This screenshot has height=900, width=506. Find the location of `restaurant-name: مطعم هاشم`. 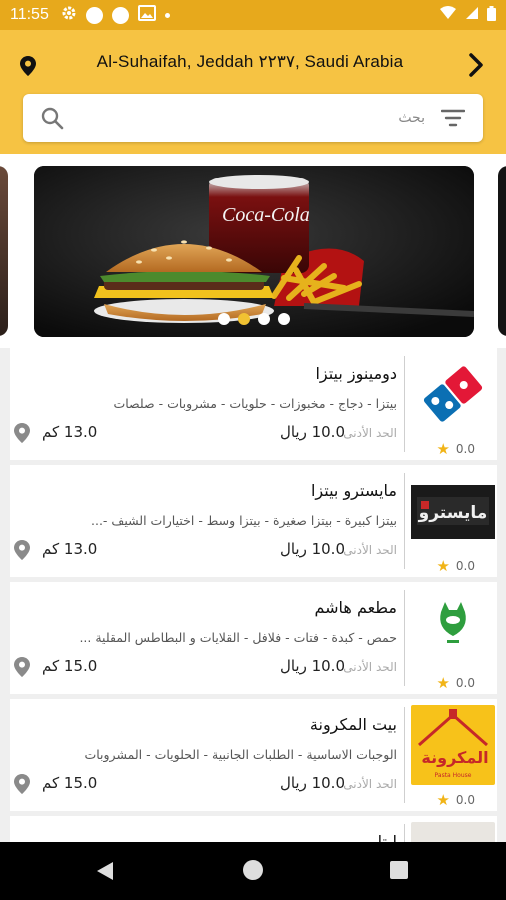

restaurant-name: مطعم هاشم is located at coordinates (355, 607).